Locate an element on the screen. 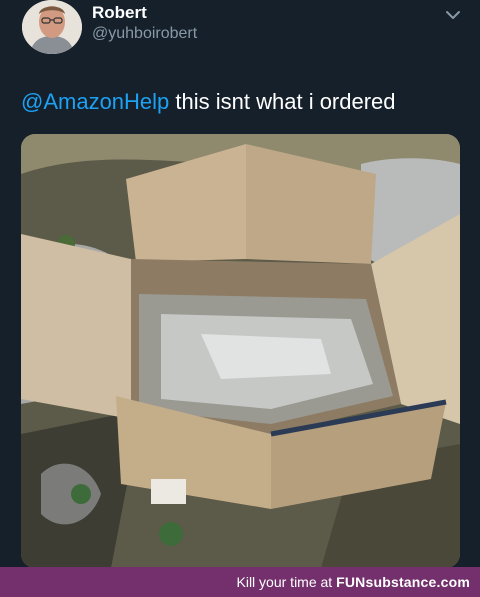 This screenshot has height=597, width=480. watermark-footer: Kill your time at FUNsubstance.com is located at coordinates (240, 582).